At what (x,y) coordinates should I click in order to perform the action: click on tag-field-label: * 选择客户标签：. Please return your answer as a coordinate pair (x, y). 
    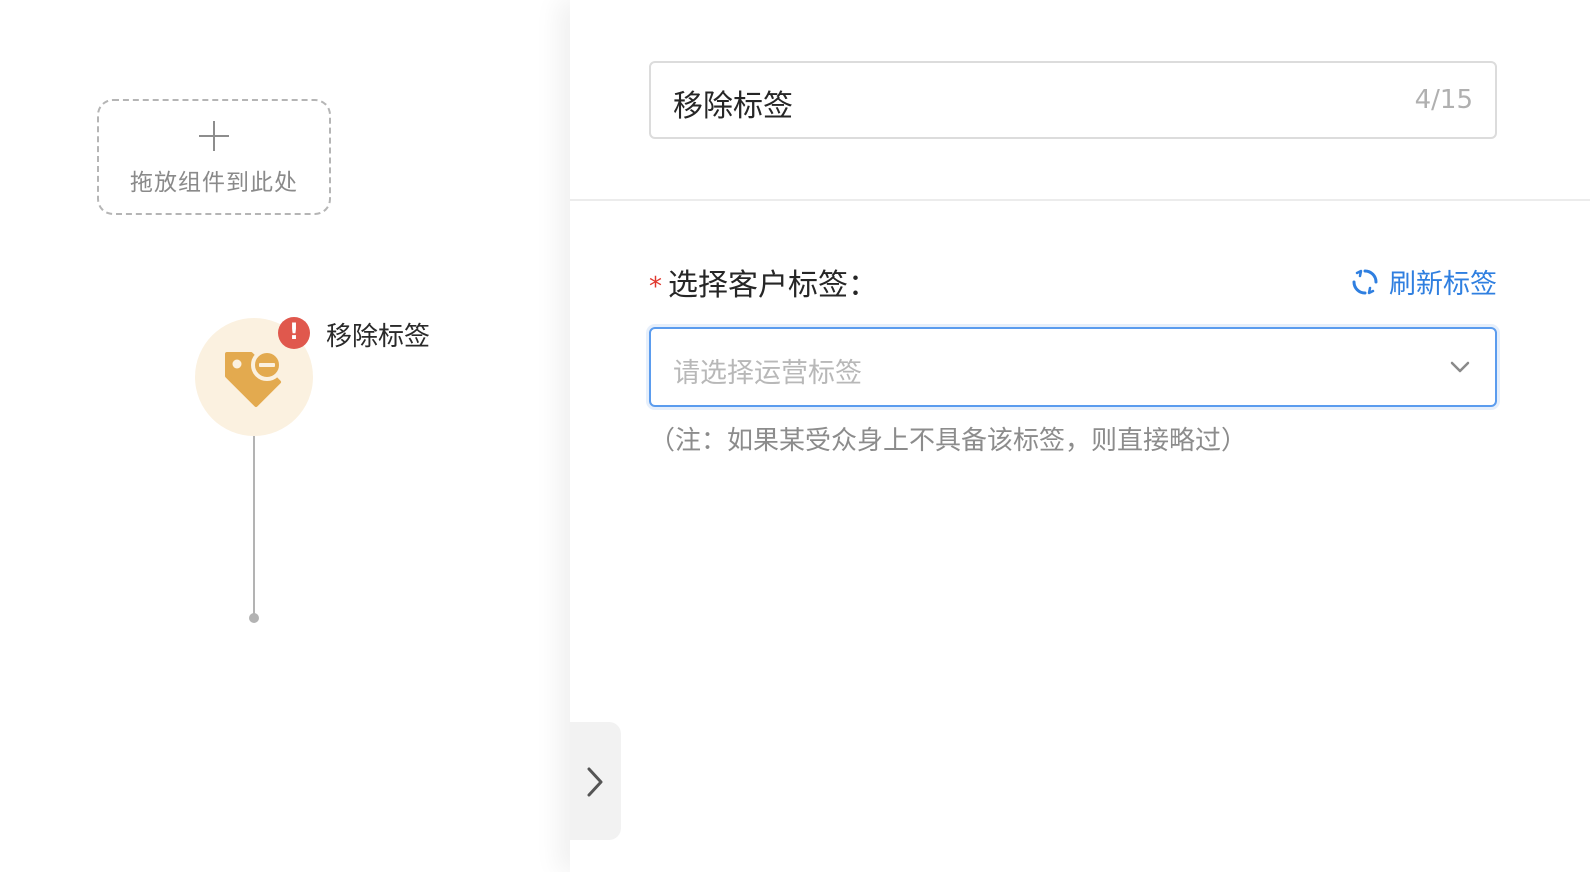
    Looking at the image, I should click on (763, 282).